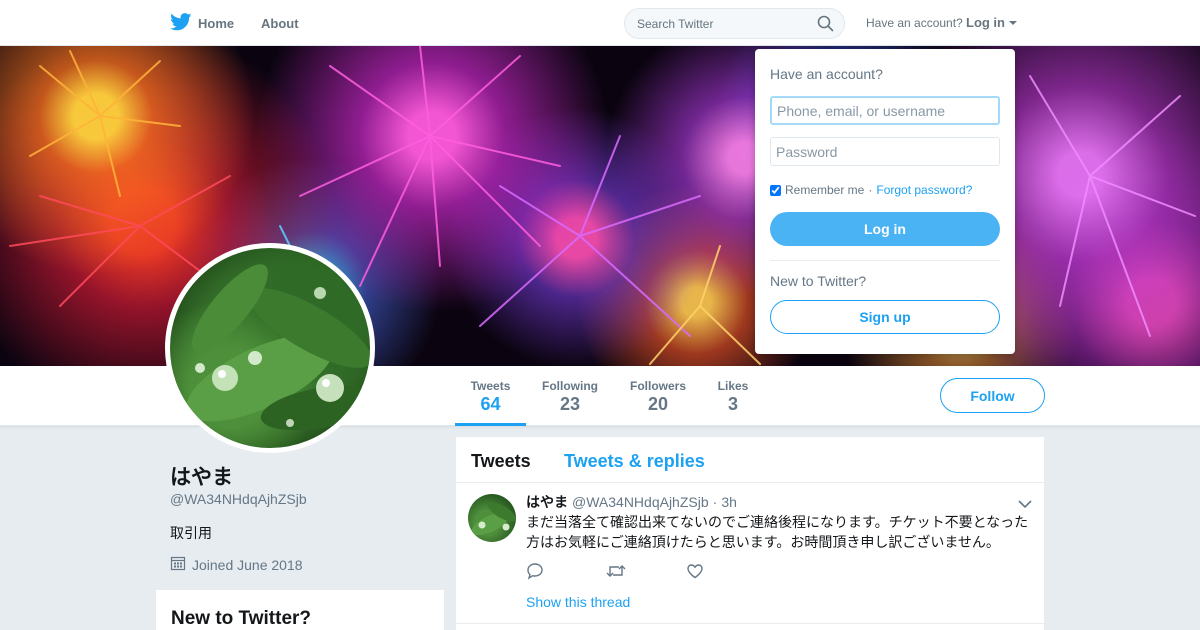 The height and width of the screenshot is (630, 1200). What do you see at coordinates (818, 281) in the screenshot?
I see `new-to-twitter-heading: New to Twitter?` at bounding box center [818, 281].